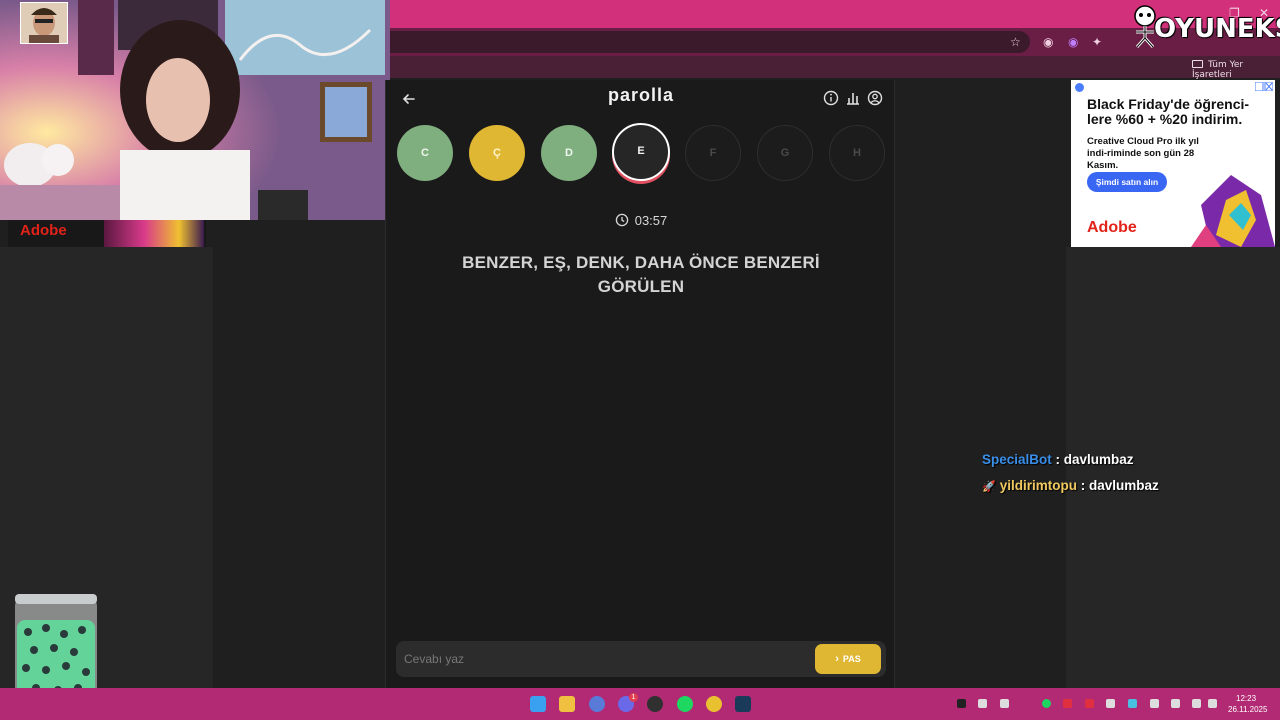 This screenshot has height=720, width=1280. I want to click on extensions-puzzle-icon: ✦, so click(1097, 42).